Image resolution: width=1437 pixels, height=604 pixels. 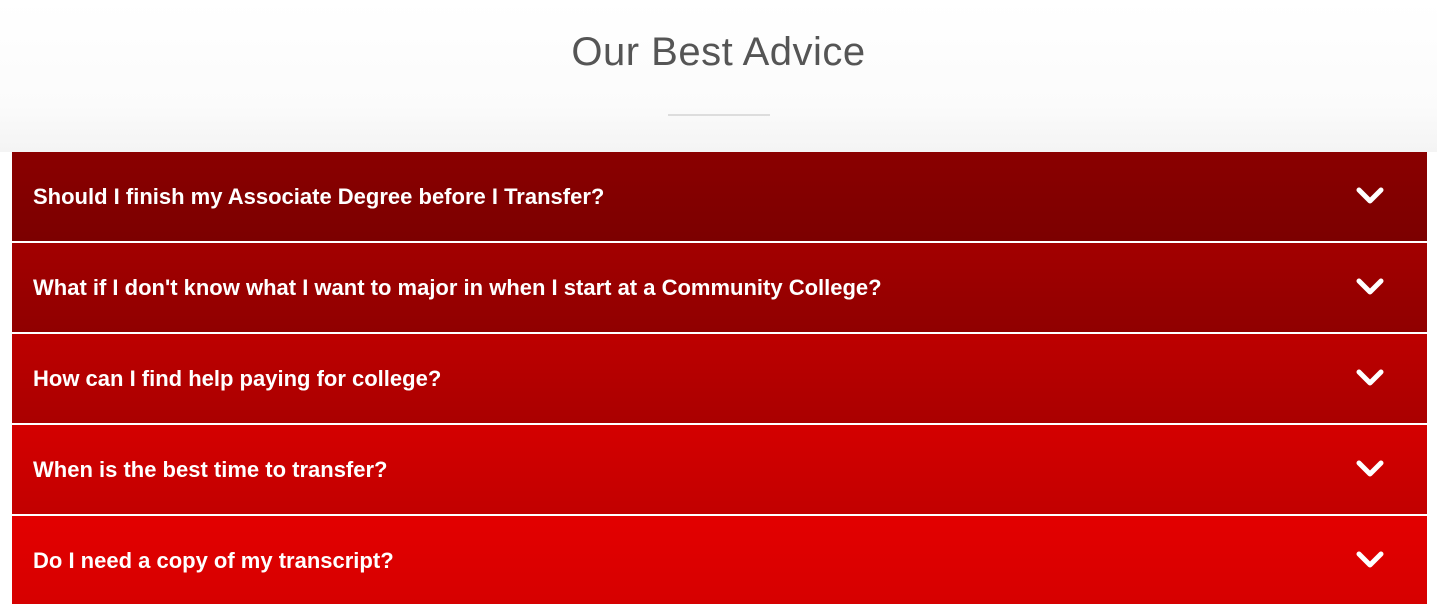 I want to click on title-divider, so click(x=719, y=115).